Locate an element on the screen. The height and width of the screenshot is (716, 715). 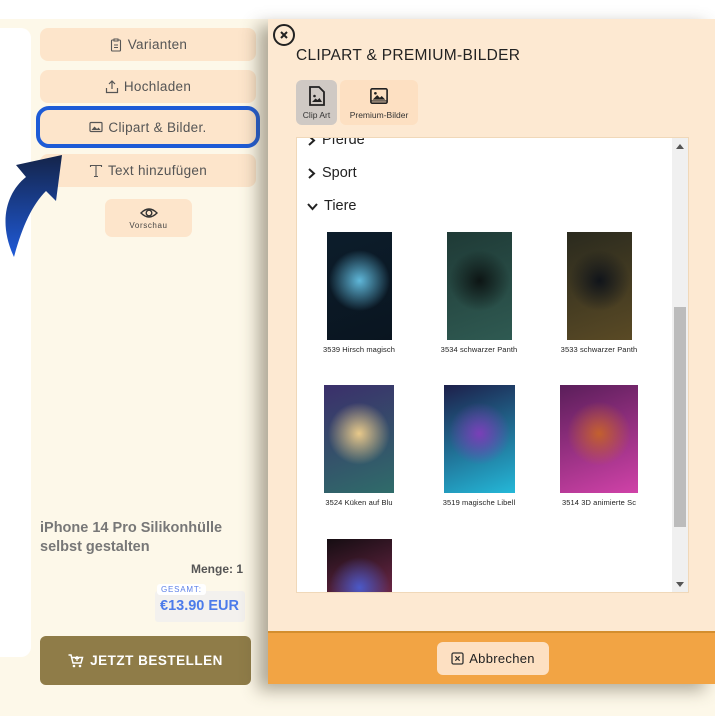
clipart-tile: 3524 Küken auf Blu is located at coordinates (359, 446).